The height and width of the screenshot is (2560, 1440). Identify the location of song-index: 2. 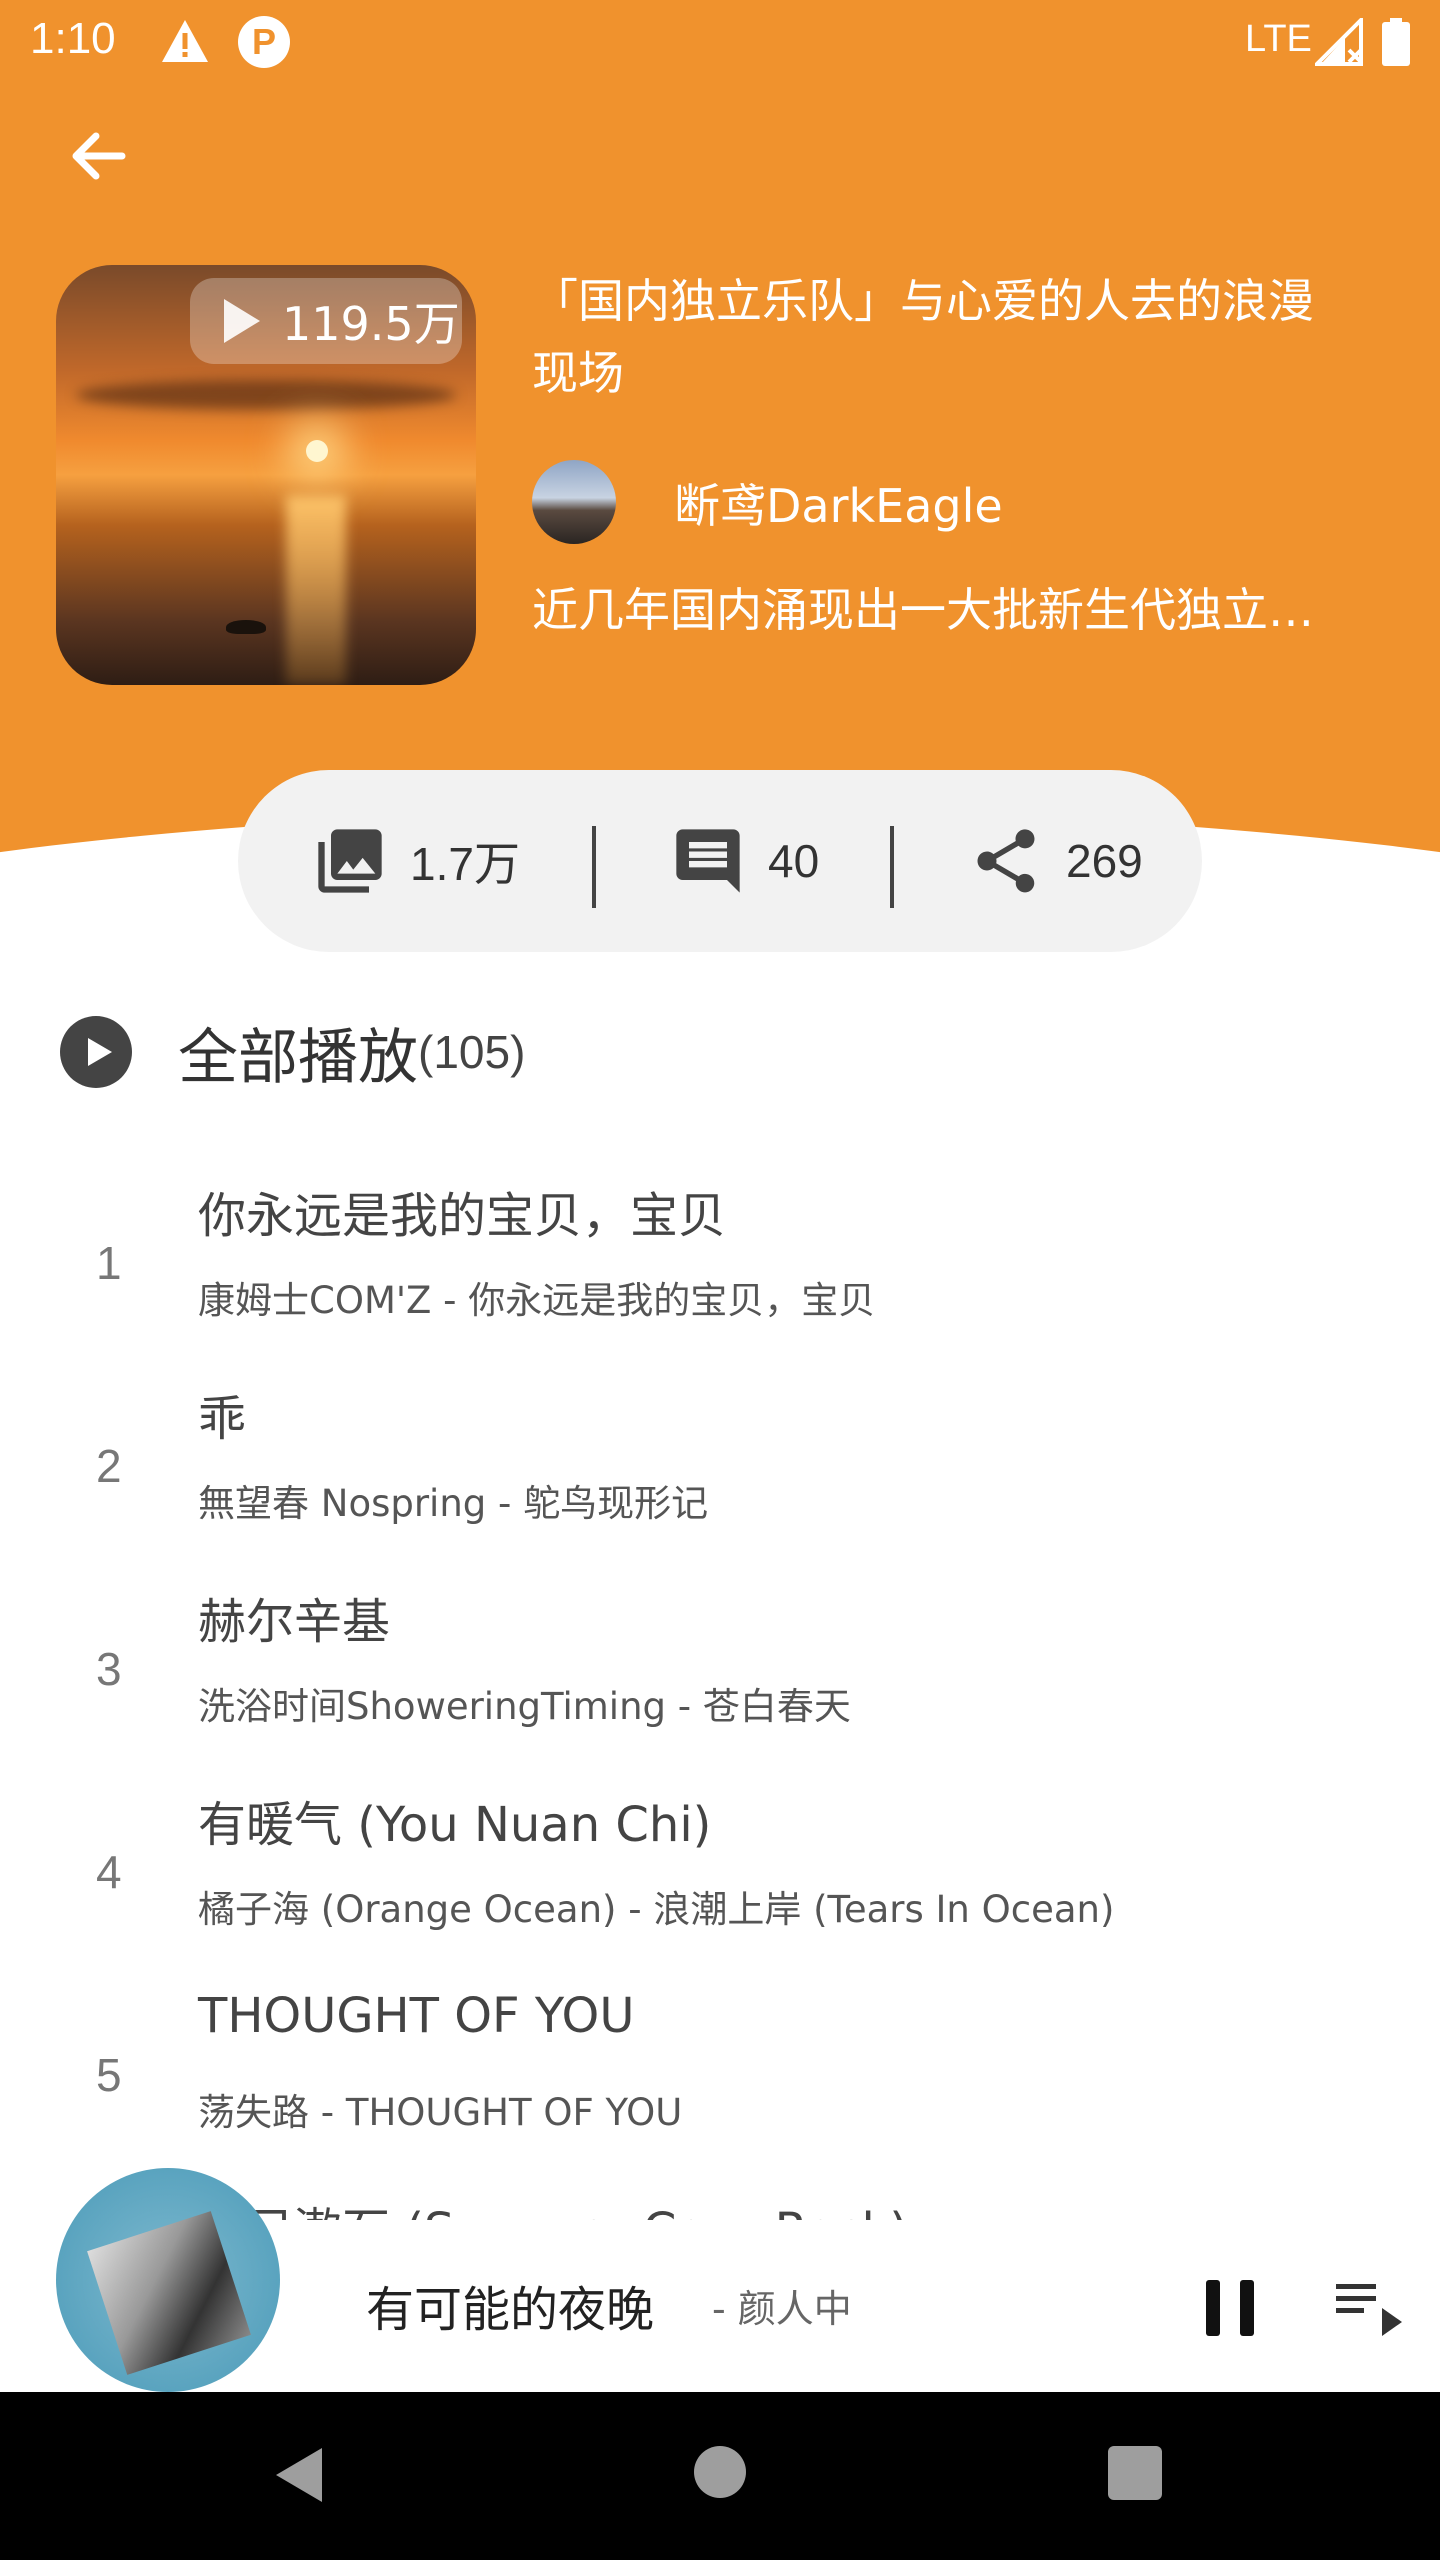
(109, 1466).